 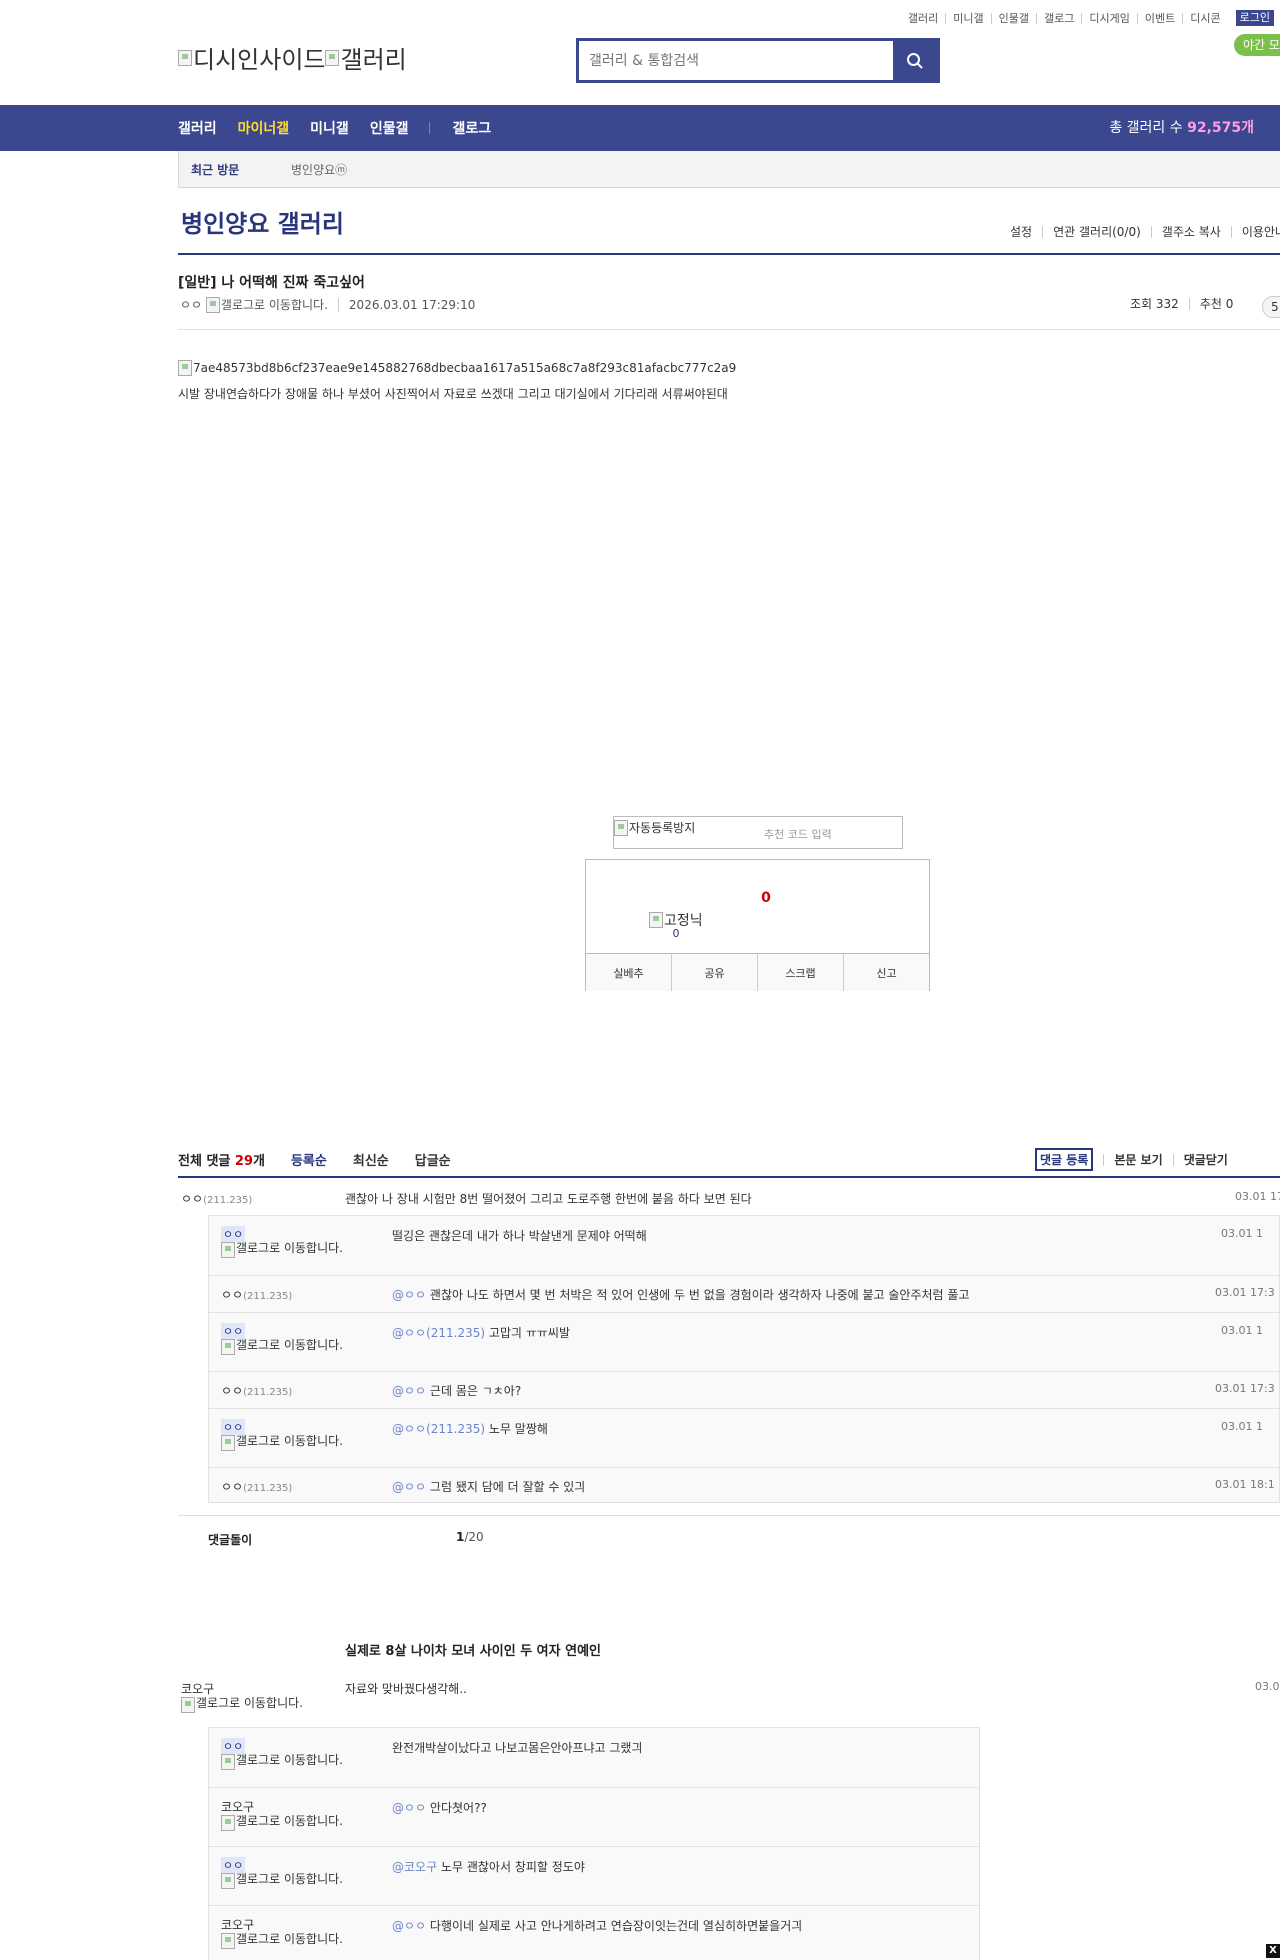 I want to click on view-body-button: 본문 보기, so click(x=1137, y=1159).